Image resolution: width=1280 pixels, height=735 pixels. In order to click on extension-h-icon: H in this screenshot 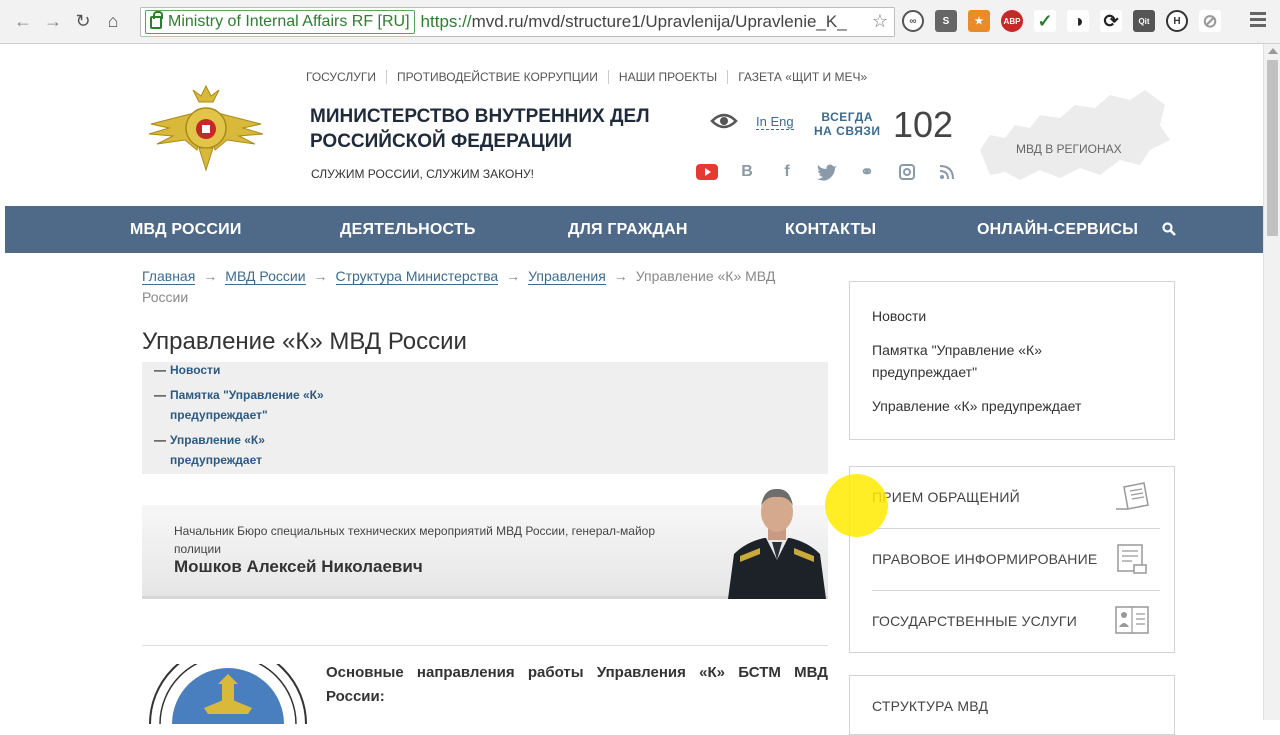, I will do `click(1177, 21)`.